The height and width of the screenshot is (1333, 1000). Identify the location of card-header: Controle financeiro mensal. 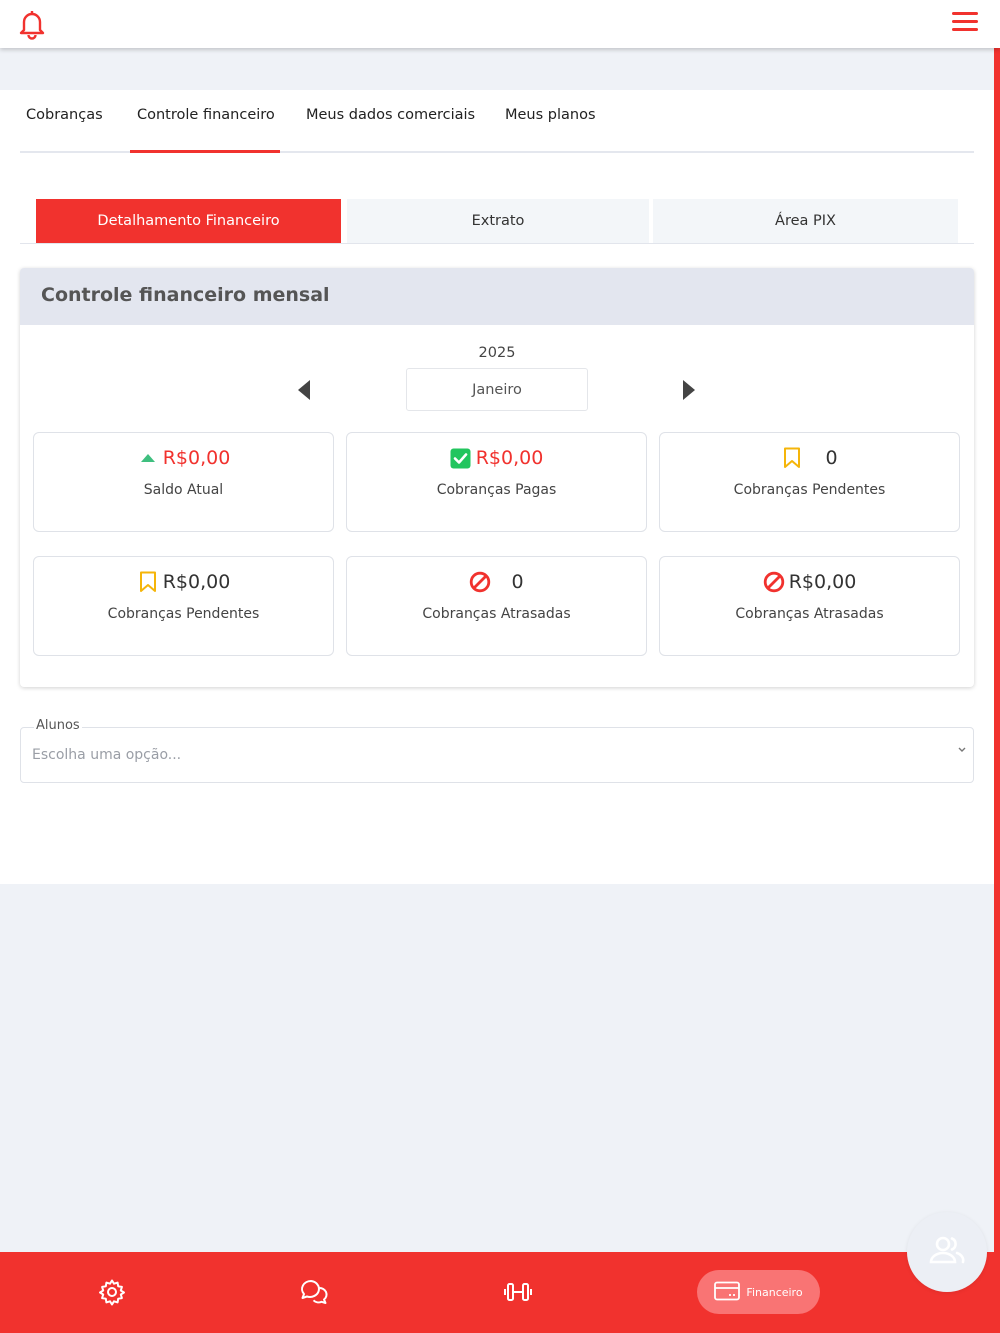
(497, 296).